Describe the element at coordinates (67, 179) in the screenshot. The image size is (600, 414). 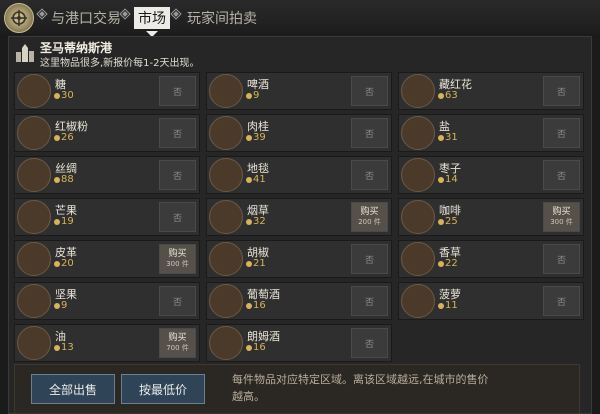
I see `goods-quantity: 88` at that location.